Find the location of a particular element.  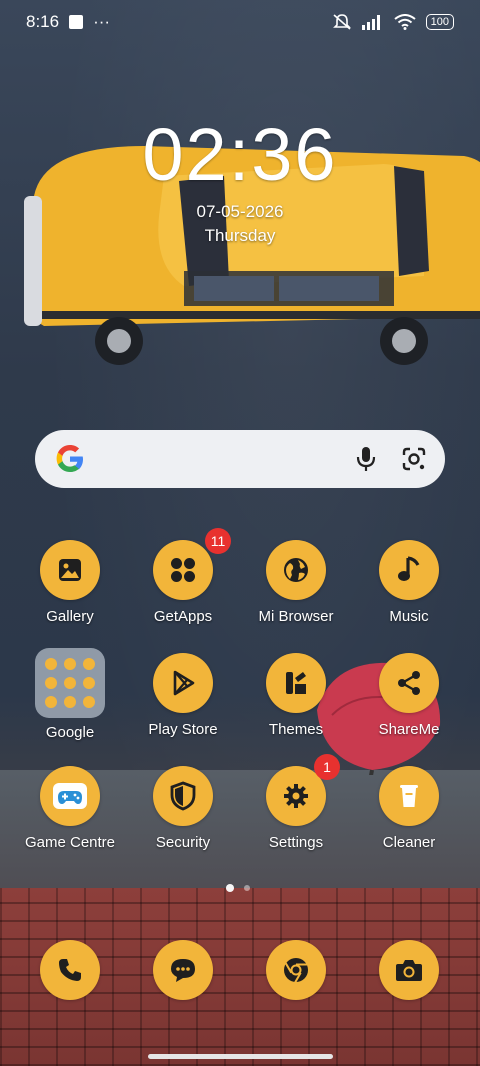

gamepad-icon is located at coordinates (70, 796).